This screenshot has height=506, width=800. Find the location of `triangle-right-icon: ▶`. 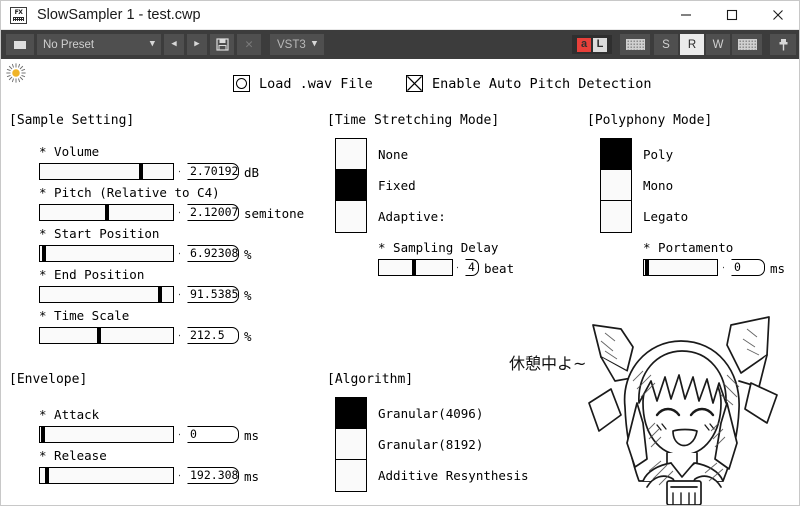

triangle-right-icon: ▶ is located at coordinates (197, 44).